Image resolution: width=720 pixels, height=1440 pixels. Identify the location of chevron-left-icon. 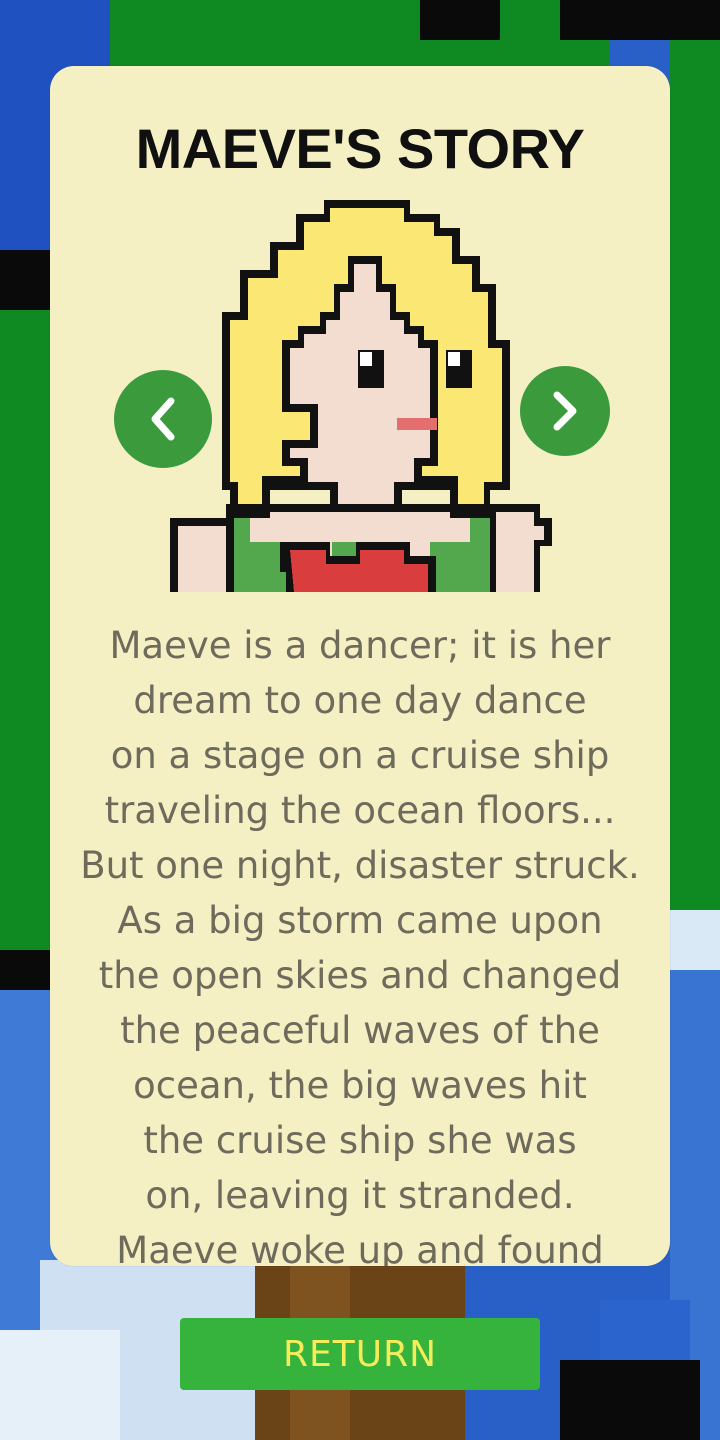
(163, 419).